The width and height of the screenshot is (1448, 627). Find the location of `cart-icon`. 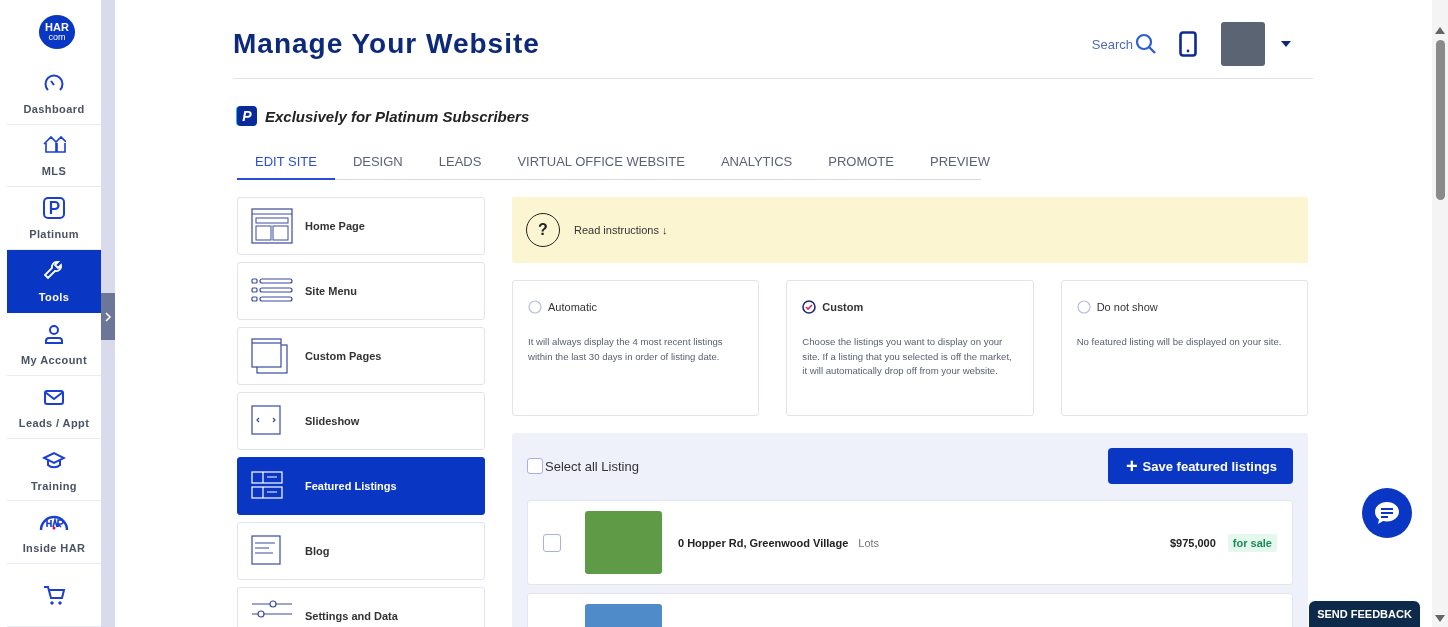

cart-icon is located at coordinates (54, 595).